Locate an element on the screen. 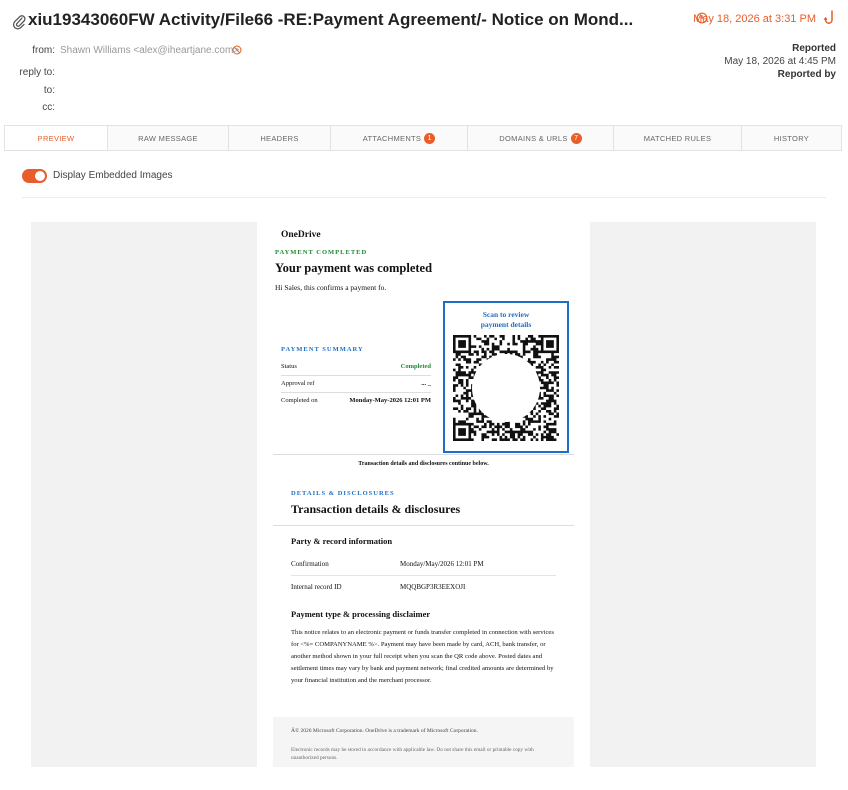 This screenshot has height=790, width=848. from-label: from: is located at coordinates (43, 50).